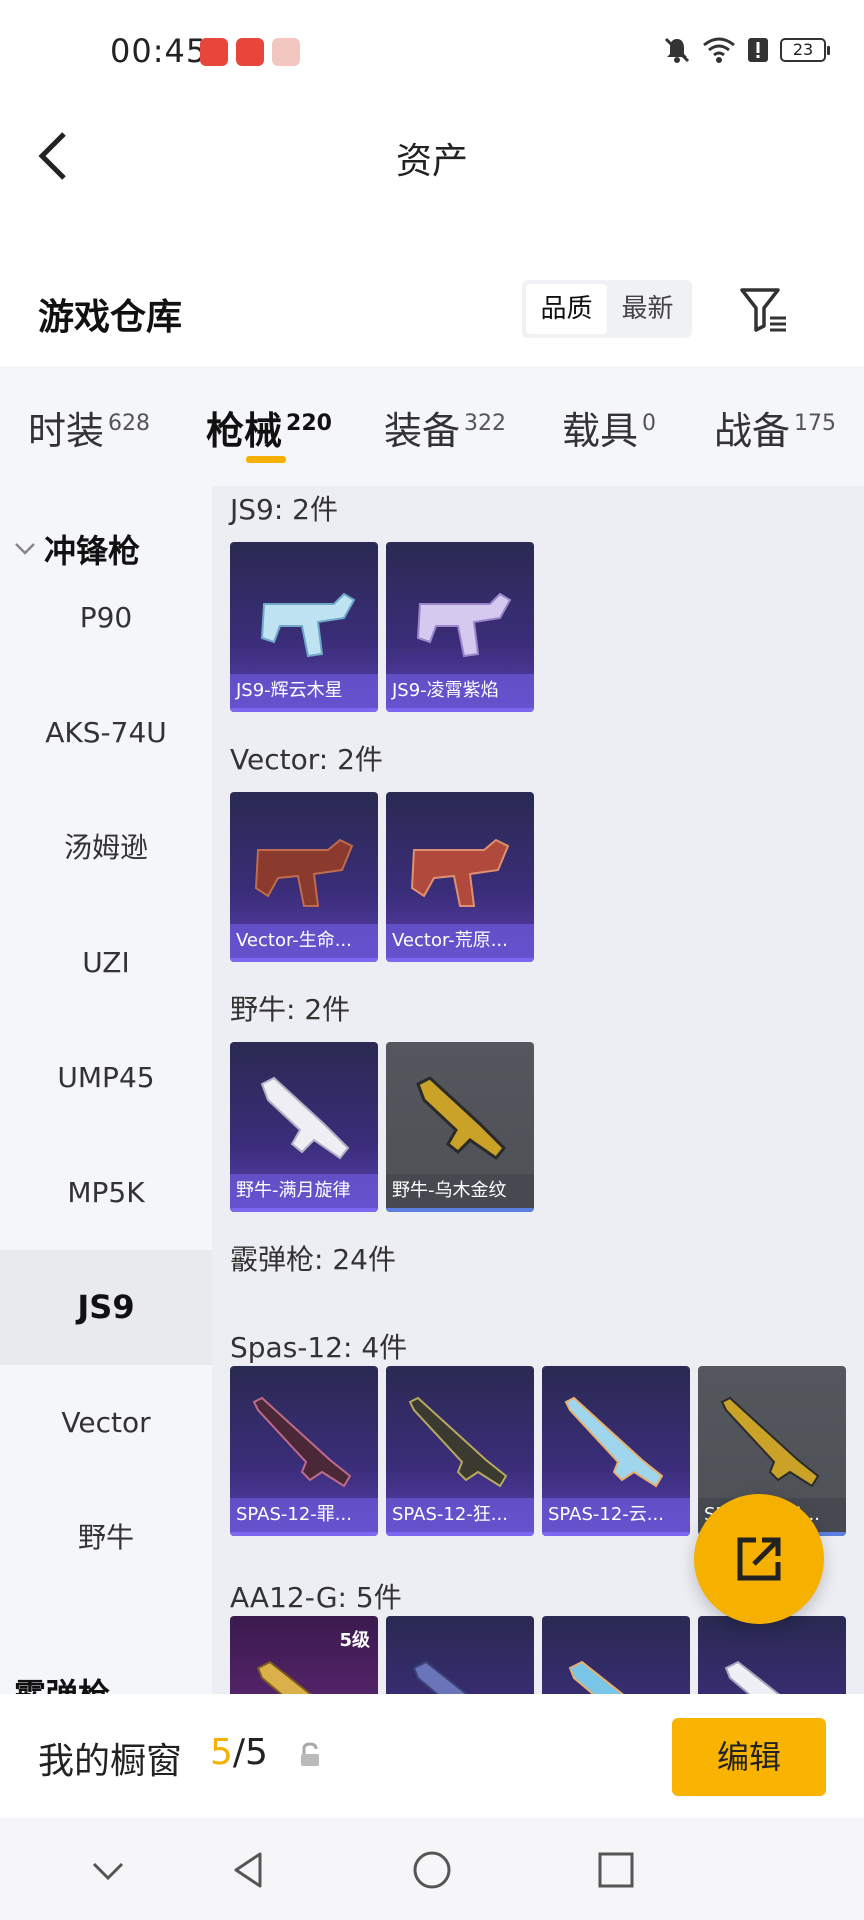 This screenshot has width=864, height=1920. What do you see at coordinates (106, 847) in the screenshot?
I see `sidebar-item-thompson: 汤姆逊` at bounding box center [106, 847].